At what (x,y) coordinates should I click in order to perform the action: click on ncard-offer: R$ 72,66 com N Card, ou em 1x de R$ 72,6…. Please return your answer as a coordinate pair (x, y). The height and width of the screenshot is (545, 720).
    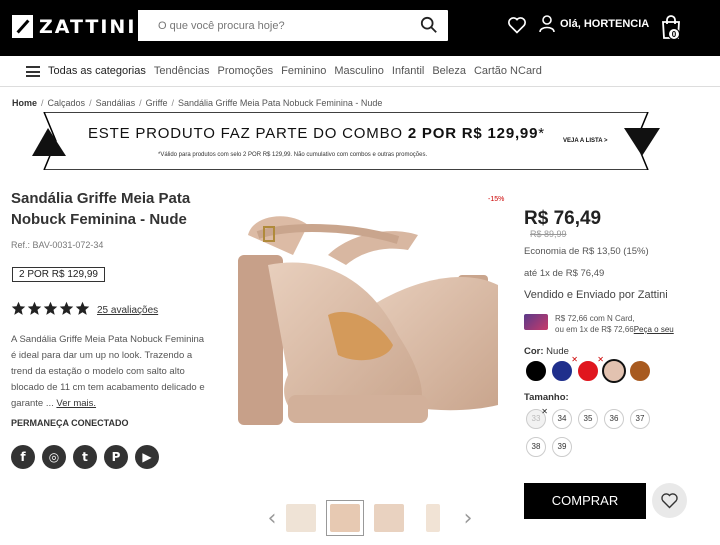
    Looking at the image, I should click on (614, 324).